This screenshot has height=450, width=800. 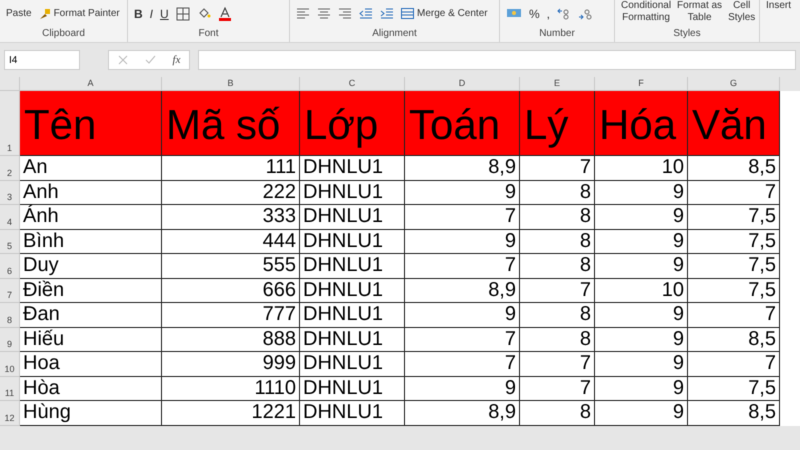 I want to click on paintbrush-icon, so click(x=44, y=14).